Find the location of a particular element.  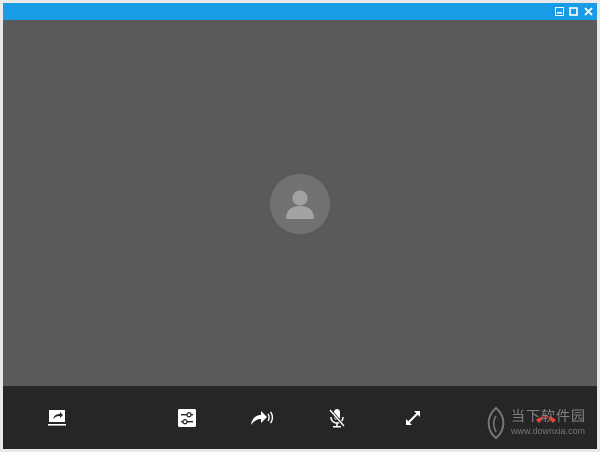

user-avatar-icon is located at coordinates (300, 204).